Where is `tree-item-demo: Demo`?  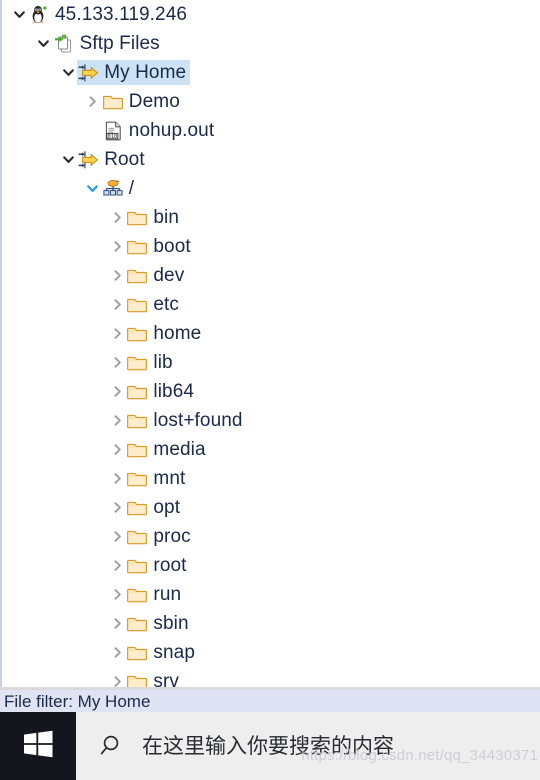
tree-item-demo: Demo is located at coordinates (143, 101).